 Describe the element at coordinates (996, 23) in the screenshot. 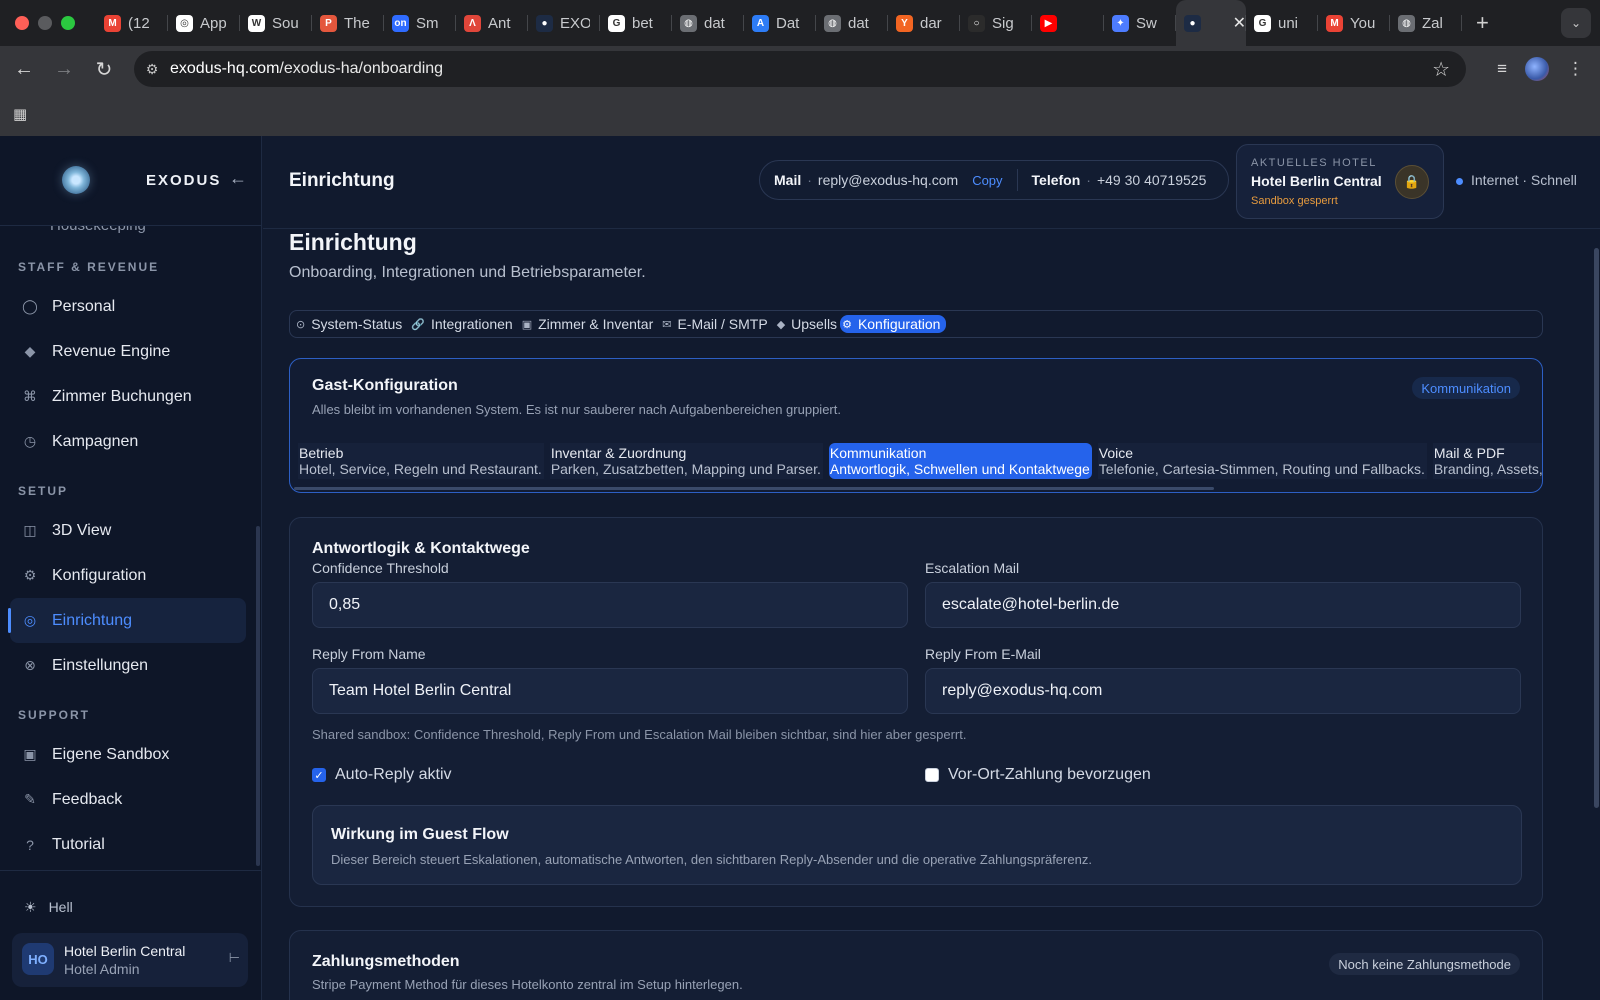

I see `browser-tab: ○ Sig` at that location.